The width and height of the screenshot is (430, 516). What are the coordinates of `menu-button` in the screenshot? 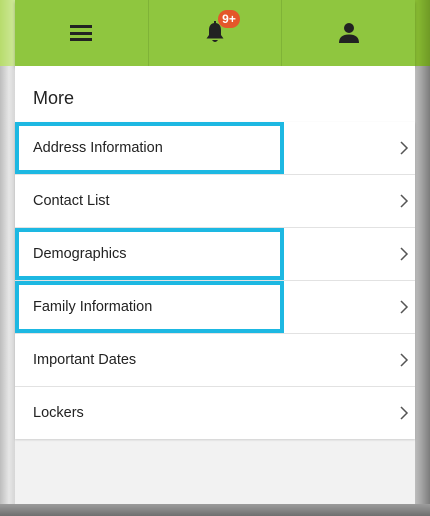 It's located at (82, 33).